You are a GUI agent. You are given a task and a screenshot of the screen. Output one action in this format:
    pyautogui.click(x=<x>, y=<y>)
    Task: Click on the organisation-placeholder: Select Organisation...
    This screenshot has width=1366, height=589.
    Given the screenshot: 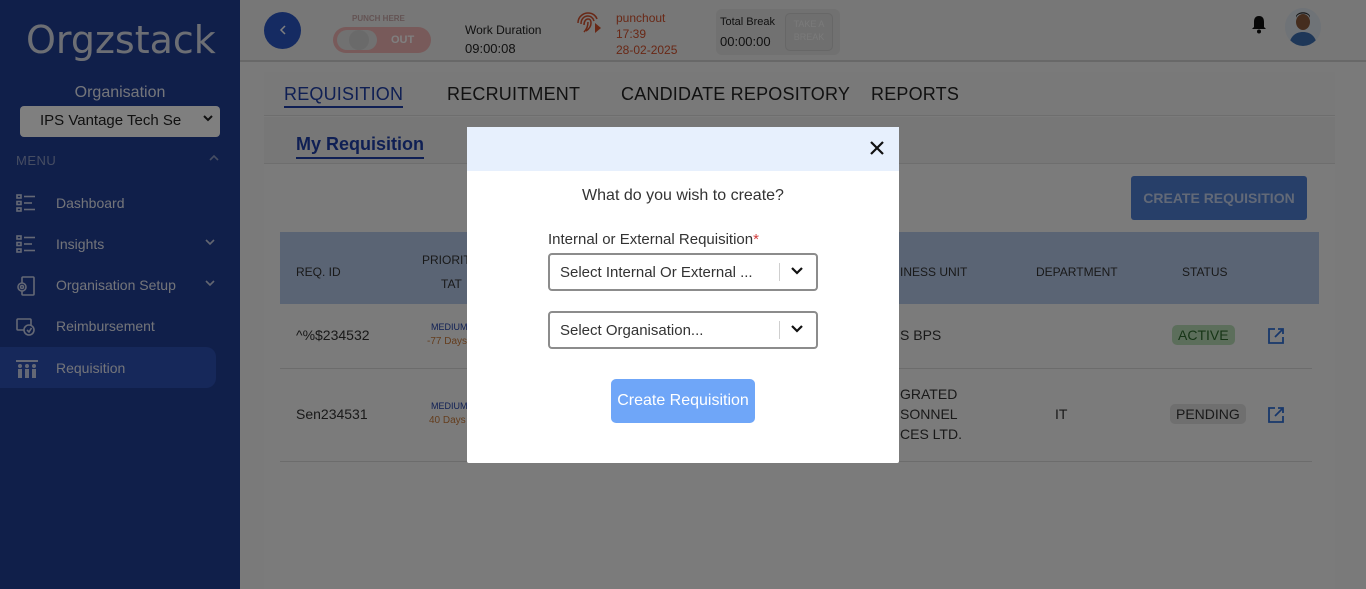 What is the action you would take?
    pyautogui.click(x=632, y=330)
    